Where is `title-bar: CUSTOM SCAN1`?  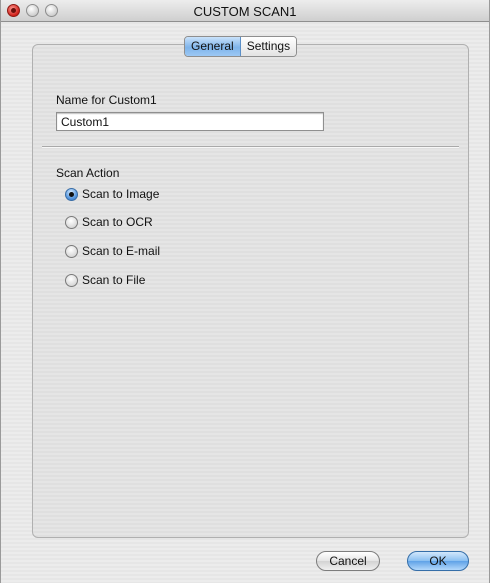
title-bar: CUSTOM SCAN1 is located at coordinates (245, 11).